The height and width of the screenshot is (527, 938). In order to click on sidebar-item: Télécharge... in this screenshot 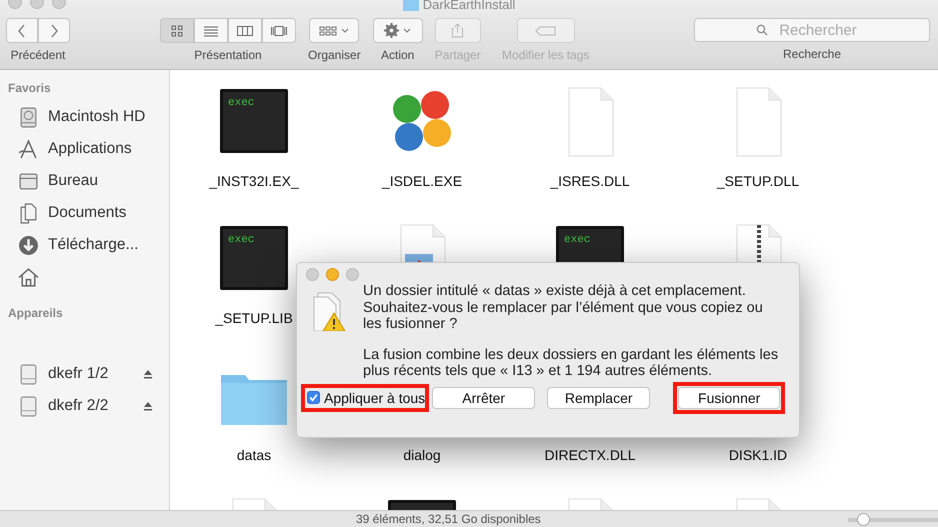, I will do `click(93, 245)`.